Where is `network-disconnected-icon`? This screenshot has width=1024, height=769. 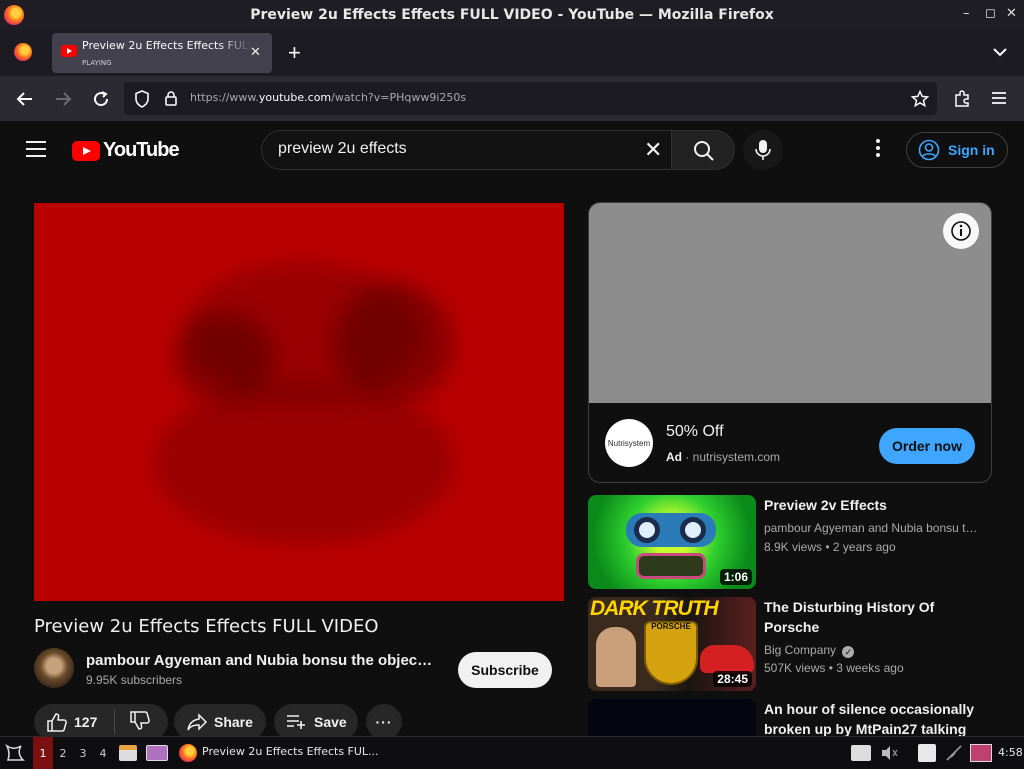 network-disconnected-icon is located at coordinates (954, 753).